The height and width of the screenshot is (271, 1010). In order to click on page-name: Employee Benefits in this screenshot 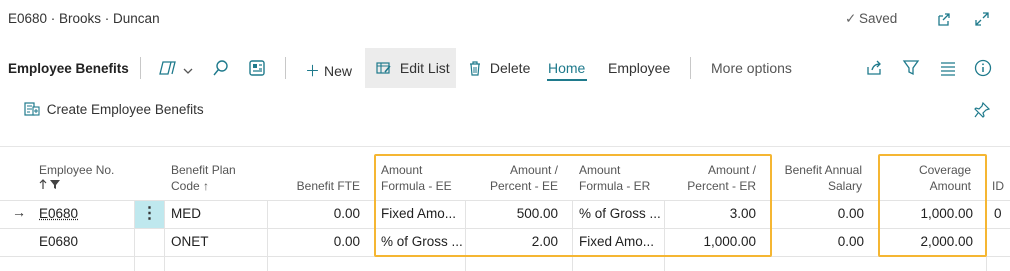, I will do `click(68, 68)`.